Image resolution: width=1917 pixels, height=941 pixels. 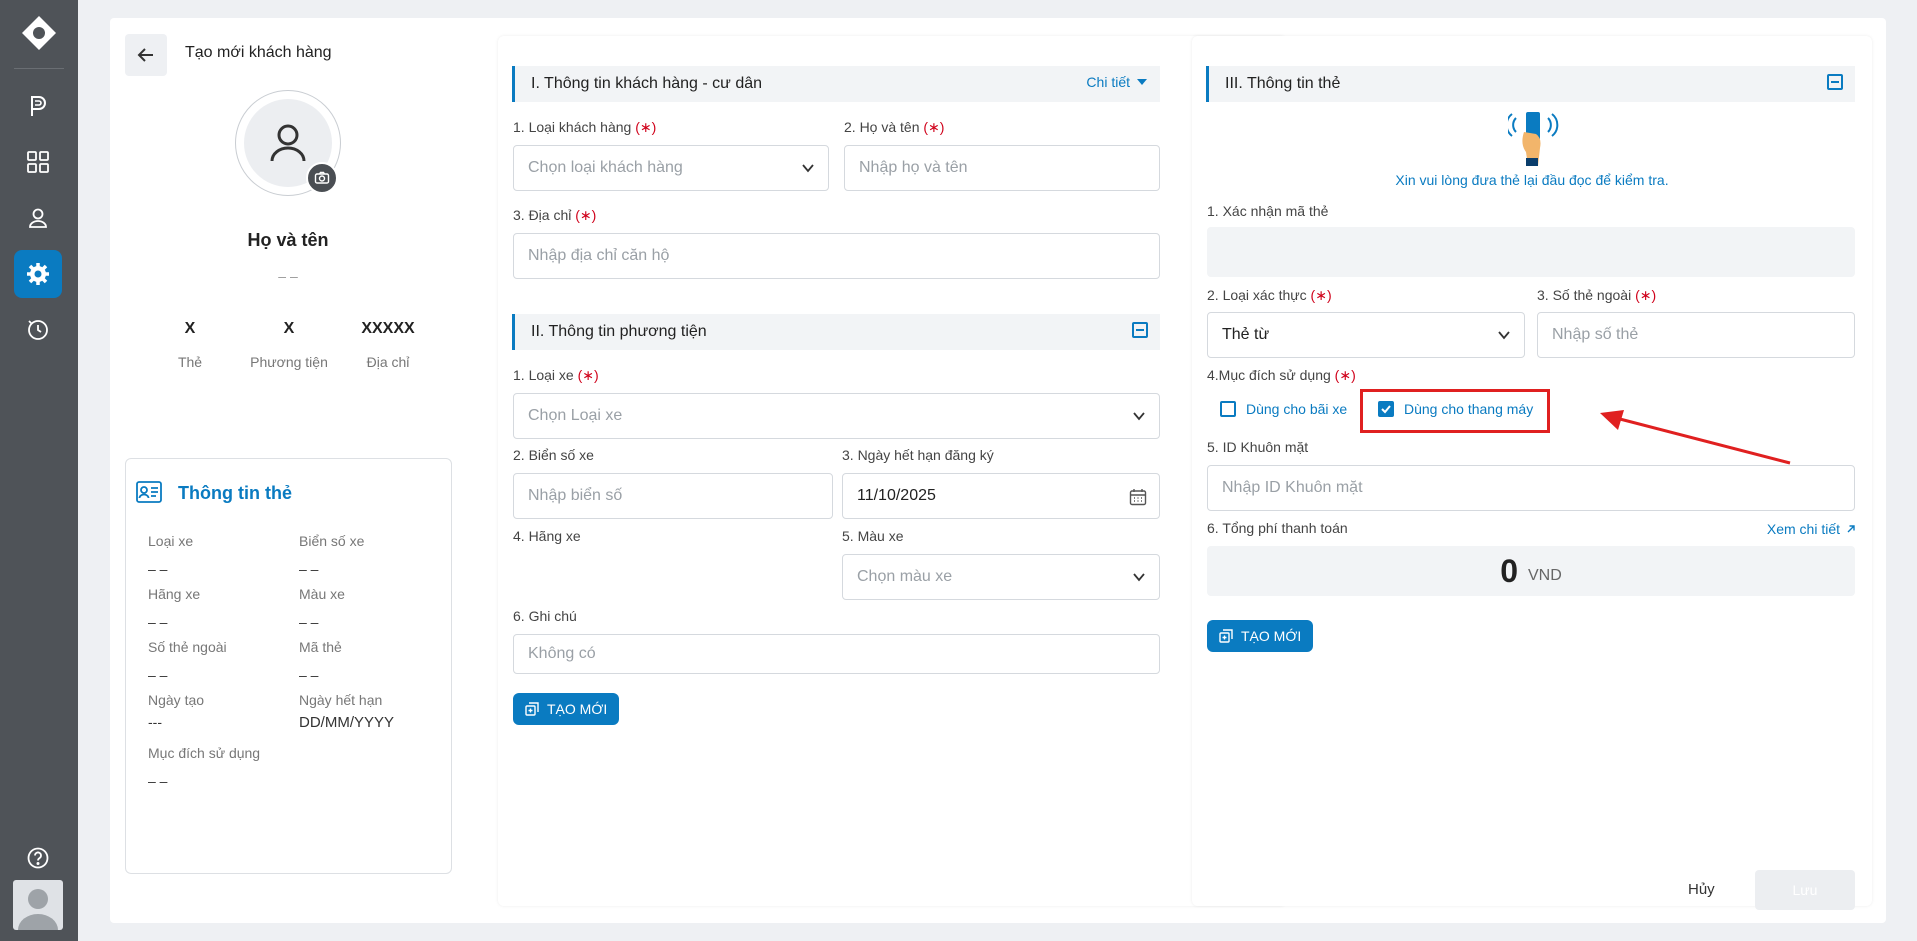 I want to click on section-card-header: III. Thông tin thẻ, so click(x=1530, y=84).